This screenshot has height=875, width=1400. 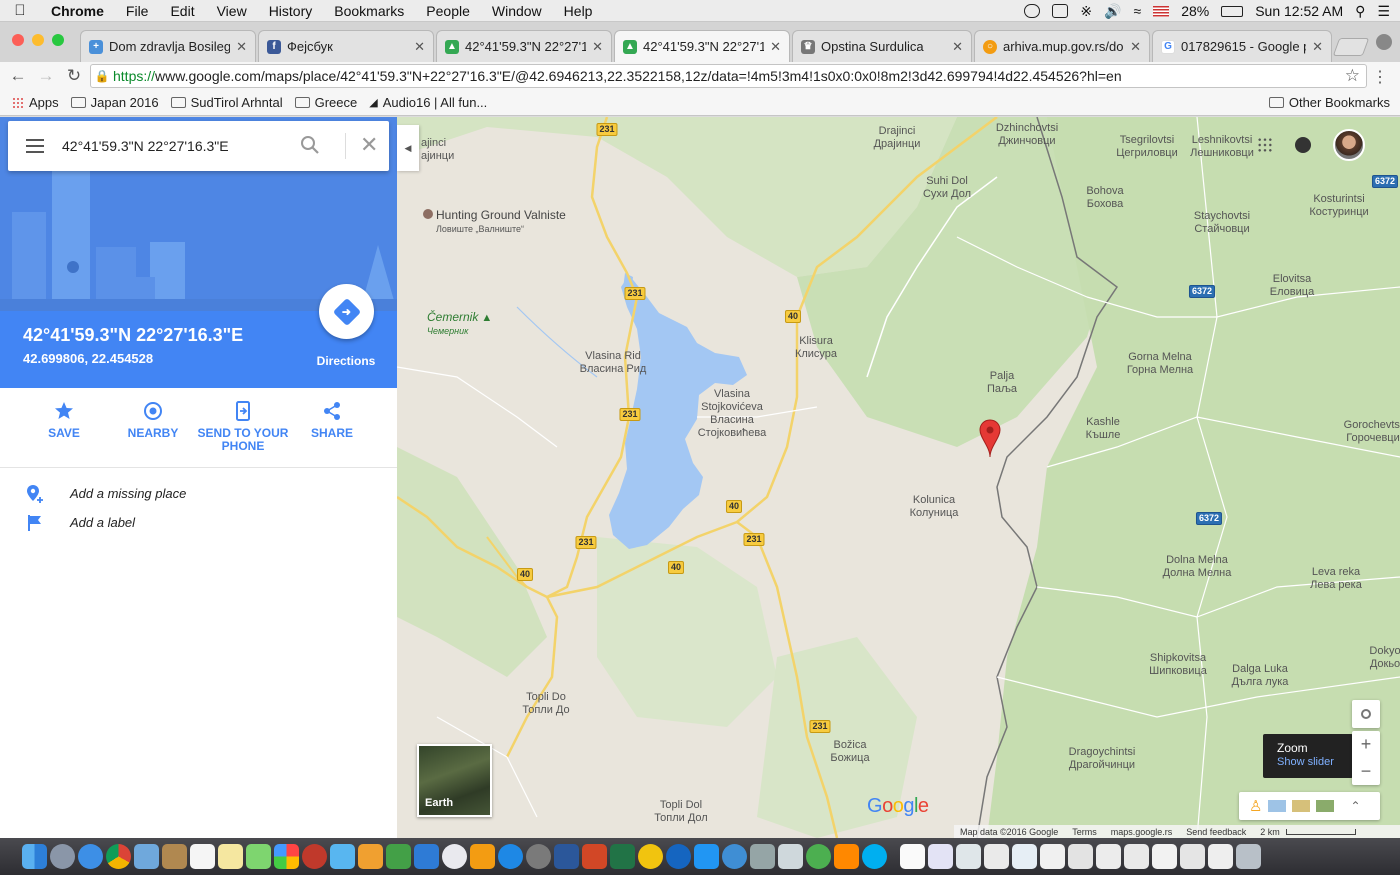 What do you see at coordinates (1084, 832) in the screenshot?
I see `terms-link: Terms` at bounding box center [1084, 832].